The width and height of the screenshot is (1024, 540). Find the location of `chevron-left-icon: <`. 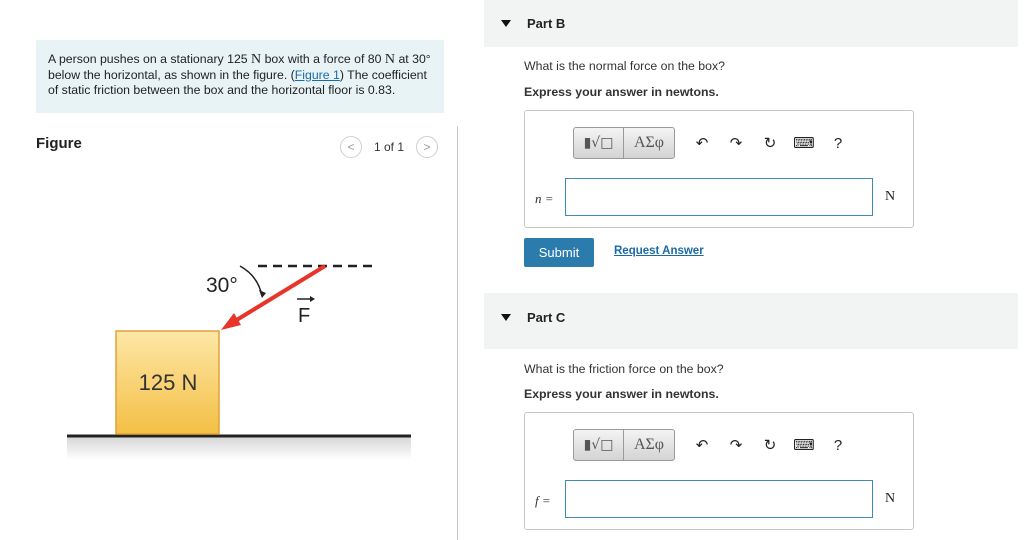

chevron-left-icon: < is located at coordinates (351, 147).